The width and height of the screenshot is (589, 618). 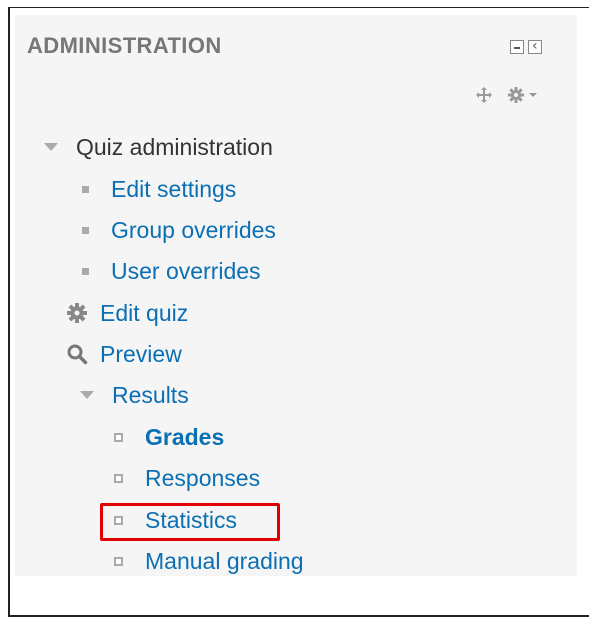 I want to click on tree-item-quiz-administration: Quiz administration, so click(x=158, y=147).